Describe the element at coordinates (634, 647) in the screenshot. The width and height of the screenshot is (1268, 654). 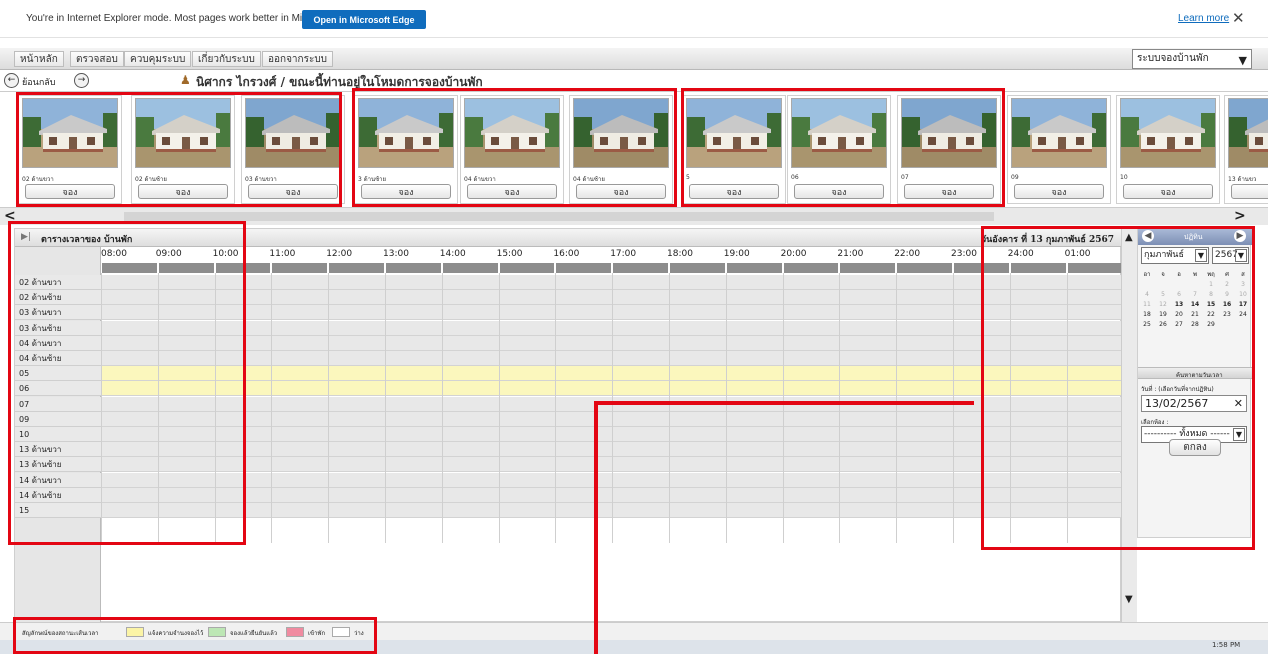
I see `taskbar: 1:58 PM` at that location.